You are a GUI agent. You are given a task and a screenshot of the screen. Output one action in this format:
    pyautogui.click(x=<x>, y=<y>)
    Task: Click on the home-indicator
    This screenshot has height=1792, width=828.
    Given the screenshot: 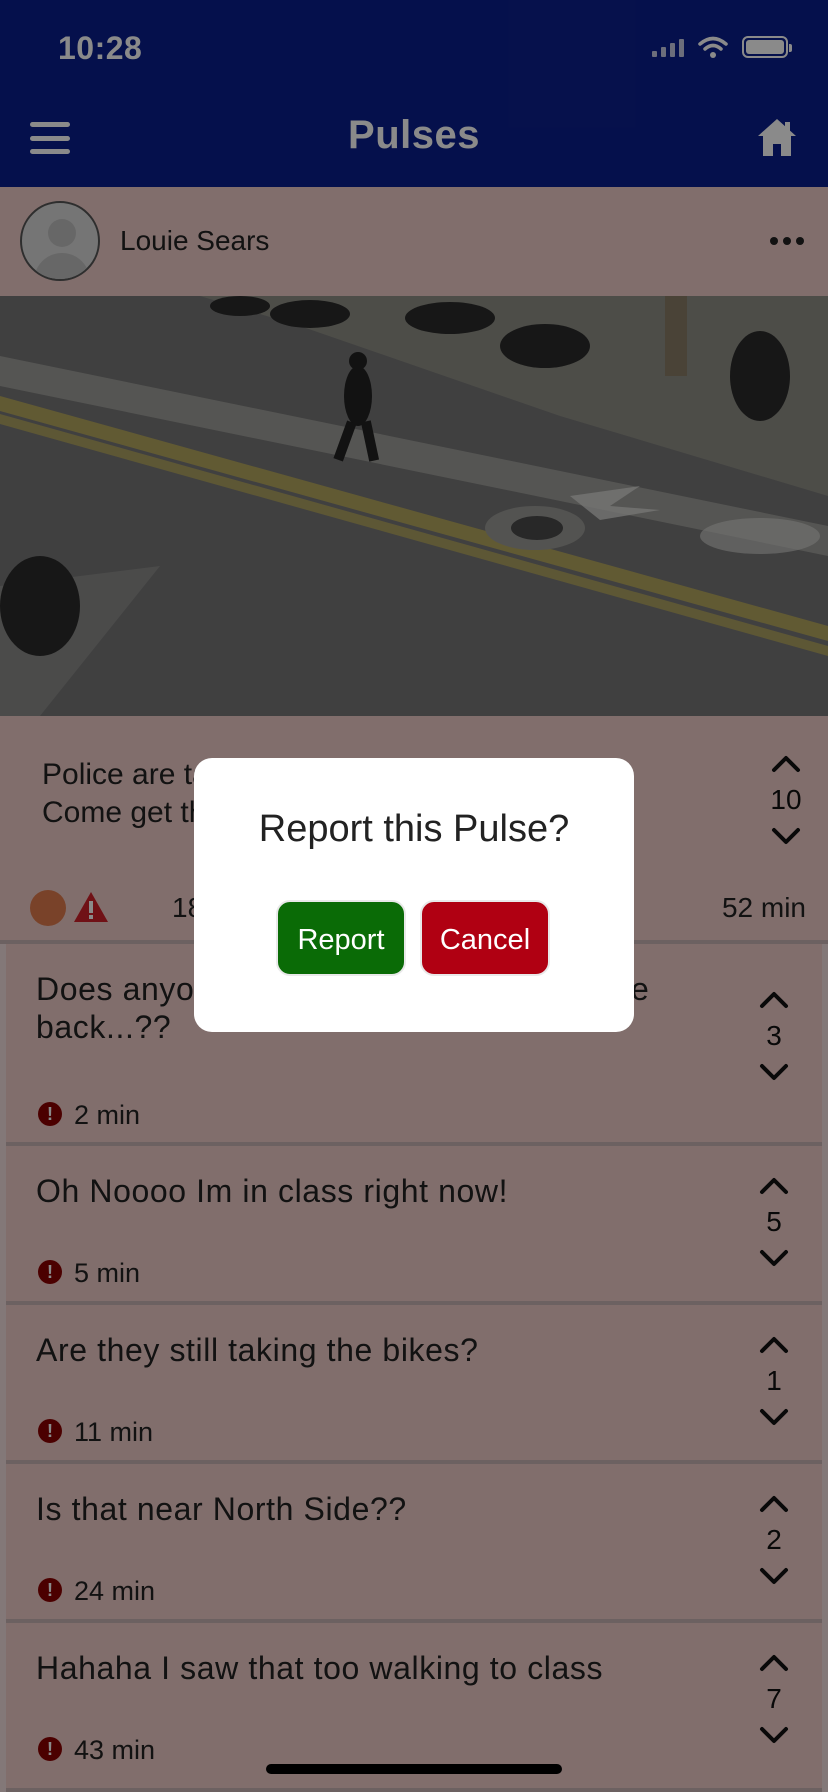 What is the action you would take?
    pyautogui.click(x=414, y=1769)
    